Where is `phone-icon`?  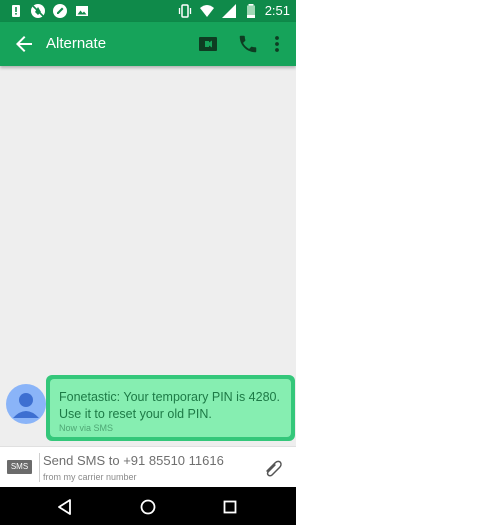
phone-icon is located at coordinates (248, 44).